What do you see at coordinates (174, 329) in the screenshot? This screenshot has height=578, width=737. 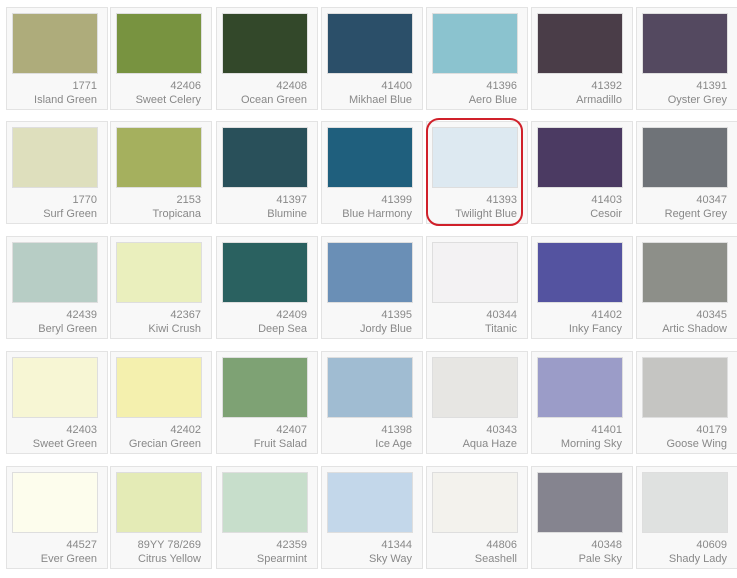 I see `swatch-name: Kiwi Crush` at bounding box center [174, 329].